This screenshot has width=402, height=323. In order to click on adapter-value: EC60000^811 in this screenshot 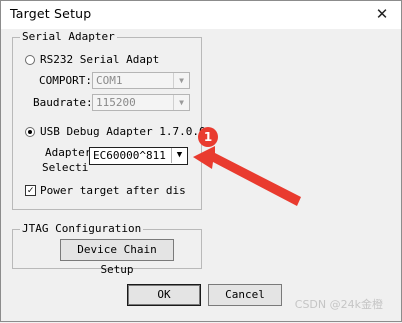, I will do `click(129, 155)`.